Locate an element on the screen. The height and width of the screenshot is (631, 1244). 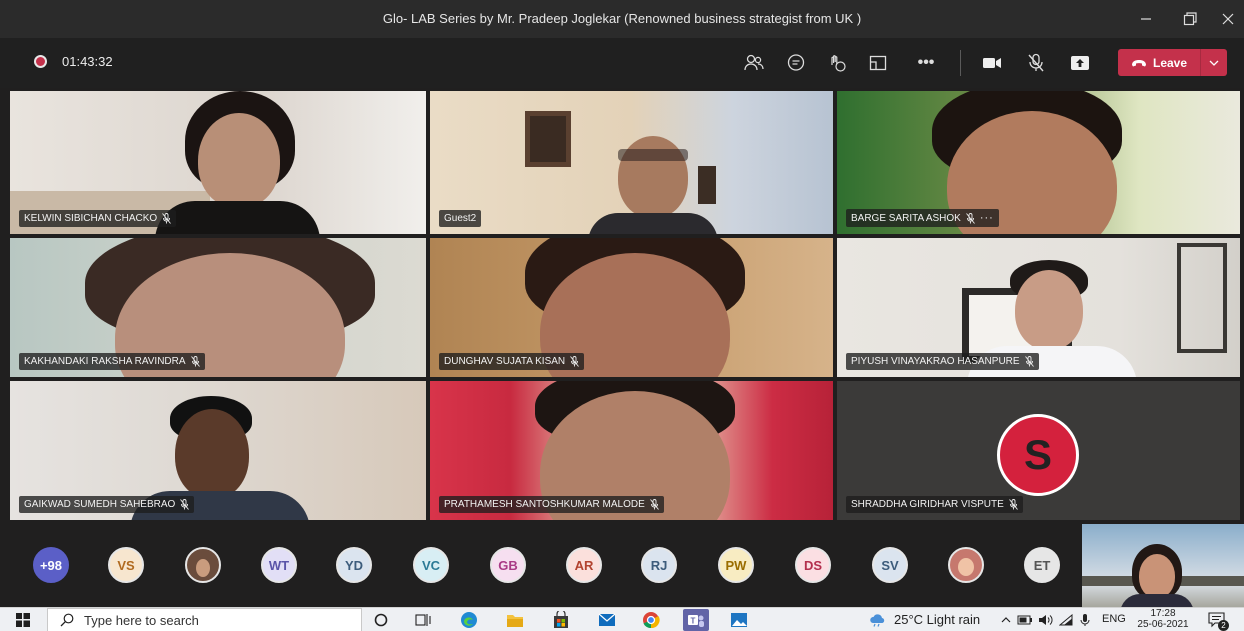
close-button is located at coordinates (1227, 19).